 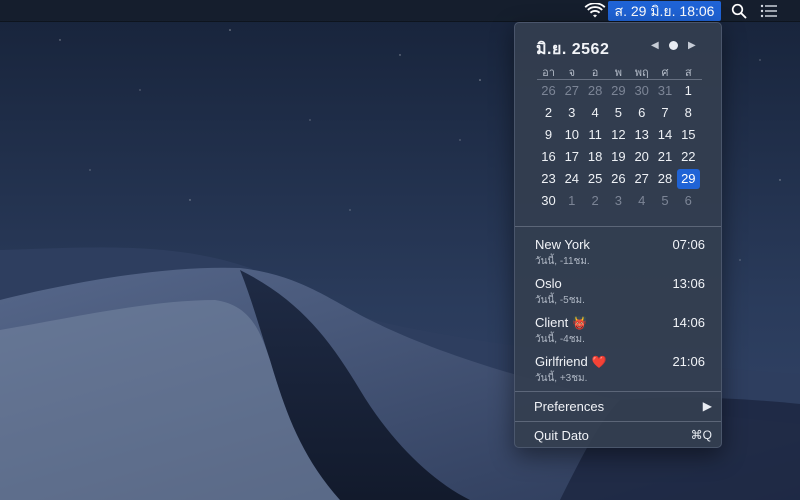 What do you see at coordinates (569, 406) in the screenshot?
I see `preferences-label: Preferences` at bounding box center [569, 406].